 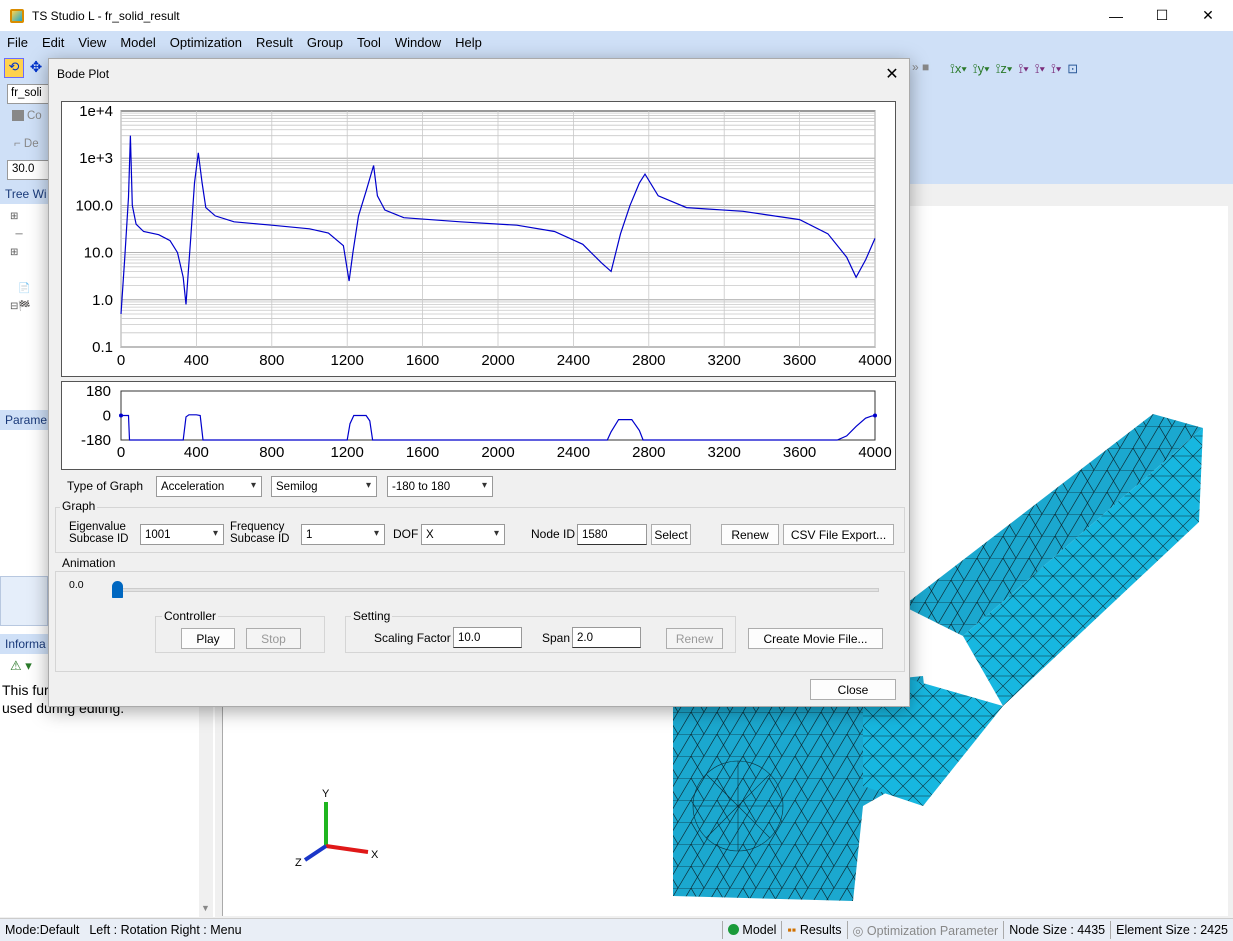 I want to click on scale-value: Semilog, so click(x=297, y=486).